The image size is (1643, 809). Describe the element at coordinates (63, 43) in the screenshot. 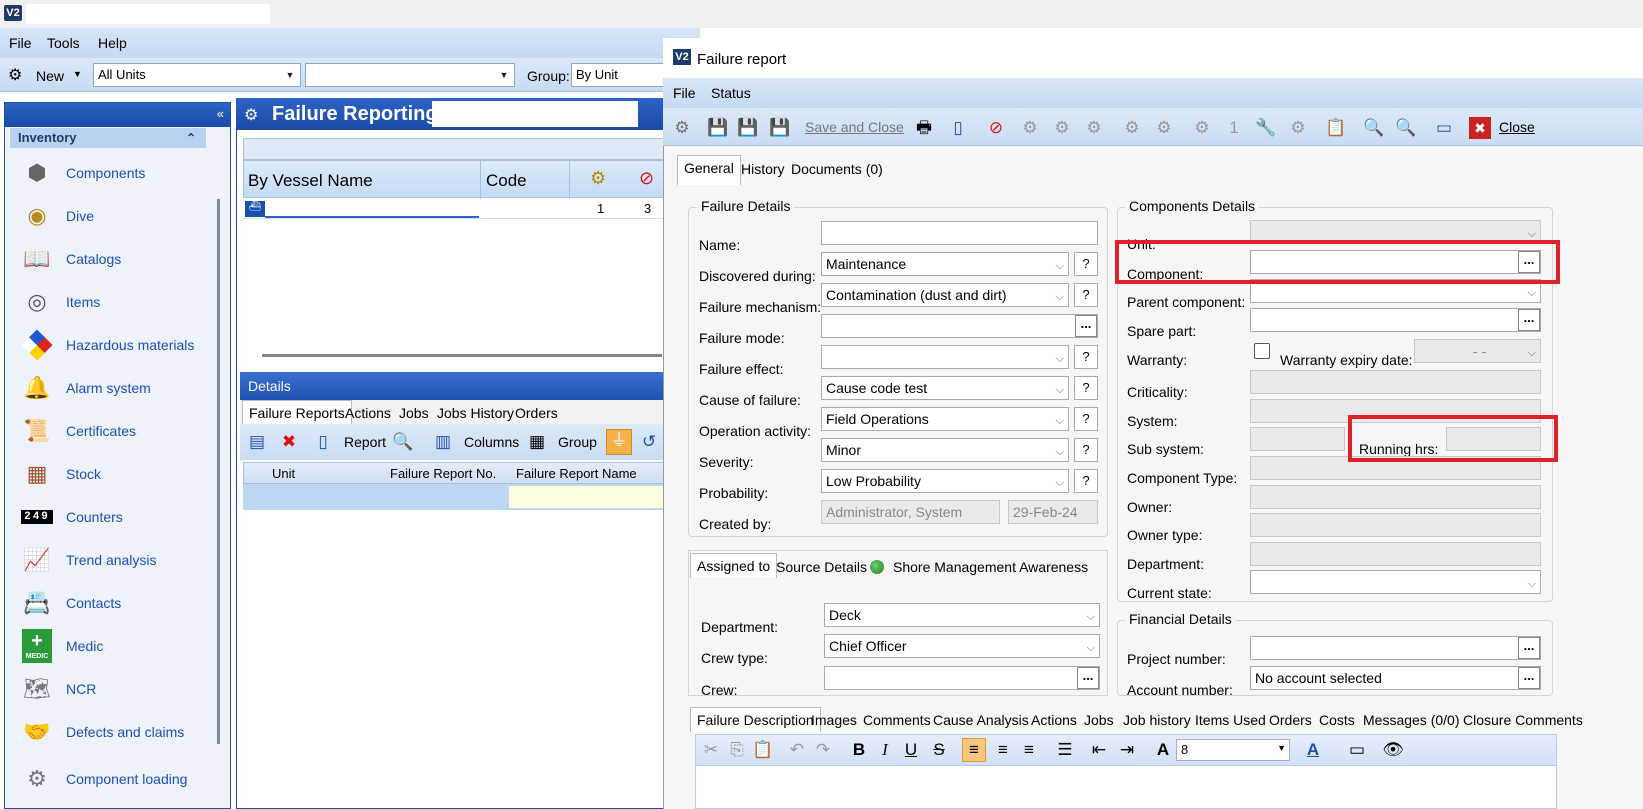

I see `menu-tools: Tools` at that location.